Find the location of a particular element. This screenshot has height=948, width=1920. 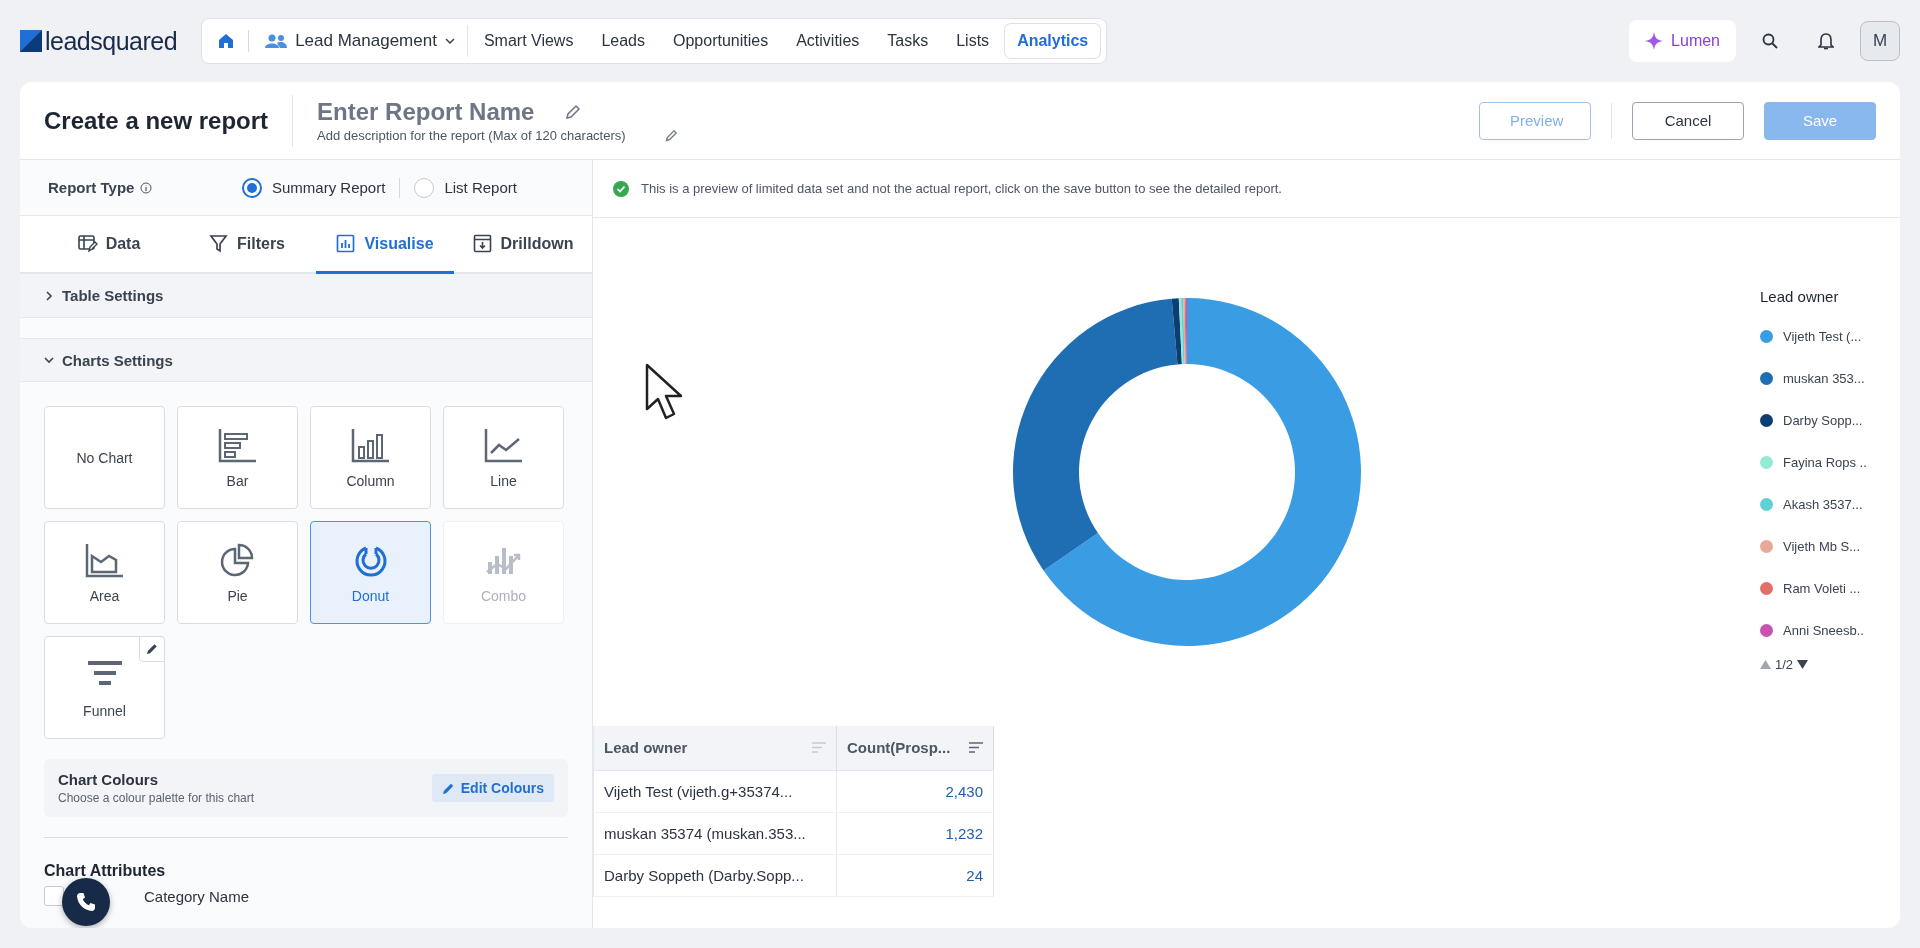

lumen-button: Lumen is located at coordinates (1682, 41).